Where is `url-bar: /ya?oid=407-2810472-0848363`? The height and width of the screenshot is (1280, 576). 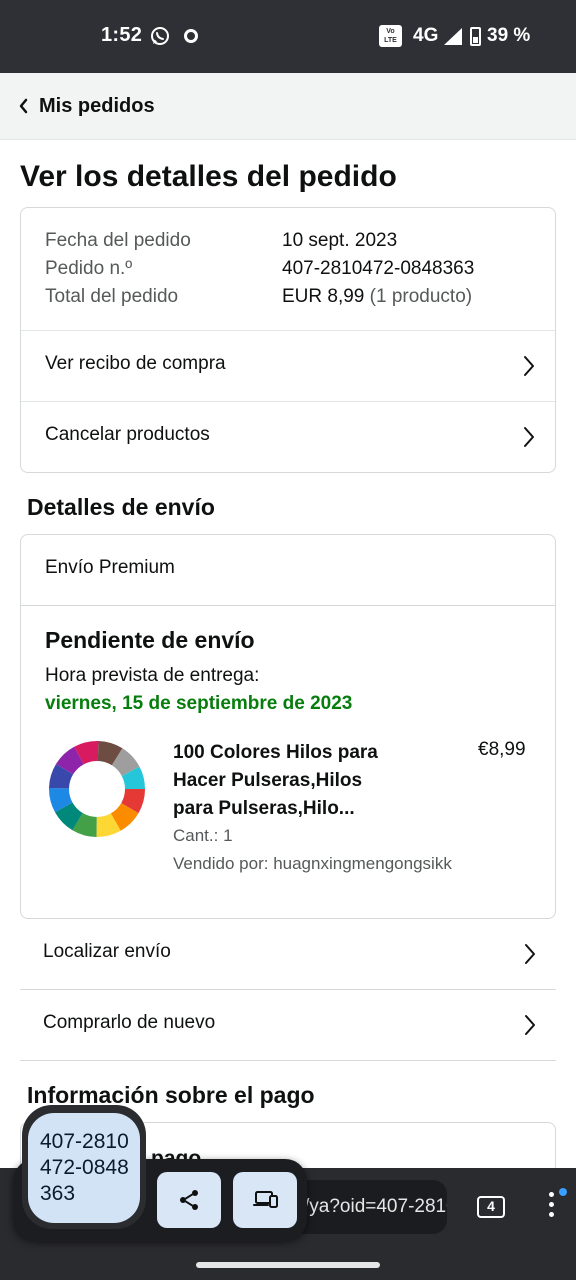 url-bar: /ya?oid=407-2810472-0848363 is located at coordinates (368, 1207).